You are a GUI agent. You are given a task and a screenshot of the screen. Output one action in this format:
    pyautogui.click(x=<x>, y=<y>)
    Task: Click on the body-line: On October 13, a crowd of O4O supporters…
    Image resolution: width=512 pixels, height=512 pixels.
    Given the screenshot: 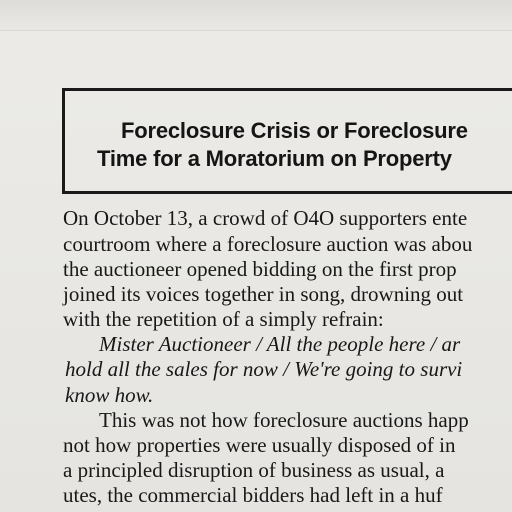 What is the action you would take?
    pyautogui.click(x=265, y=218)
    